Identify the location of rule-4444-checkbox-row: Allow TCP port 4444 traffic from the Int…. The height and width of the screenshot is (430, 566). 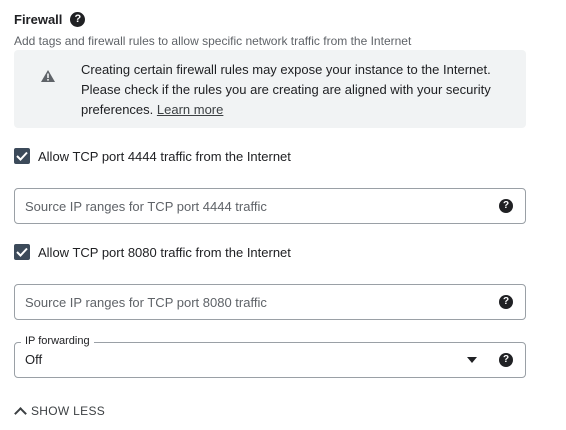
(152, 156).